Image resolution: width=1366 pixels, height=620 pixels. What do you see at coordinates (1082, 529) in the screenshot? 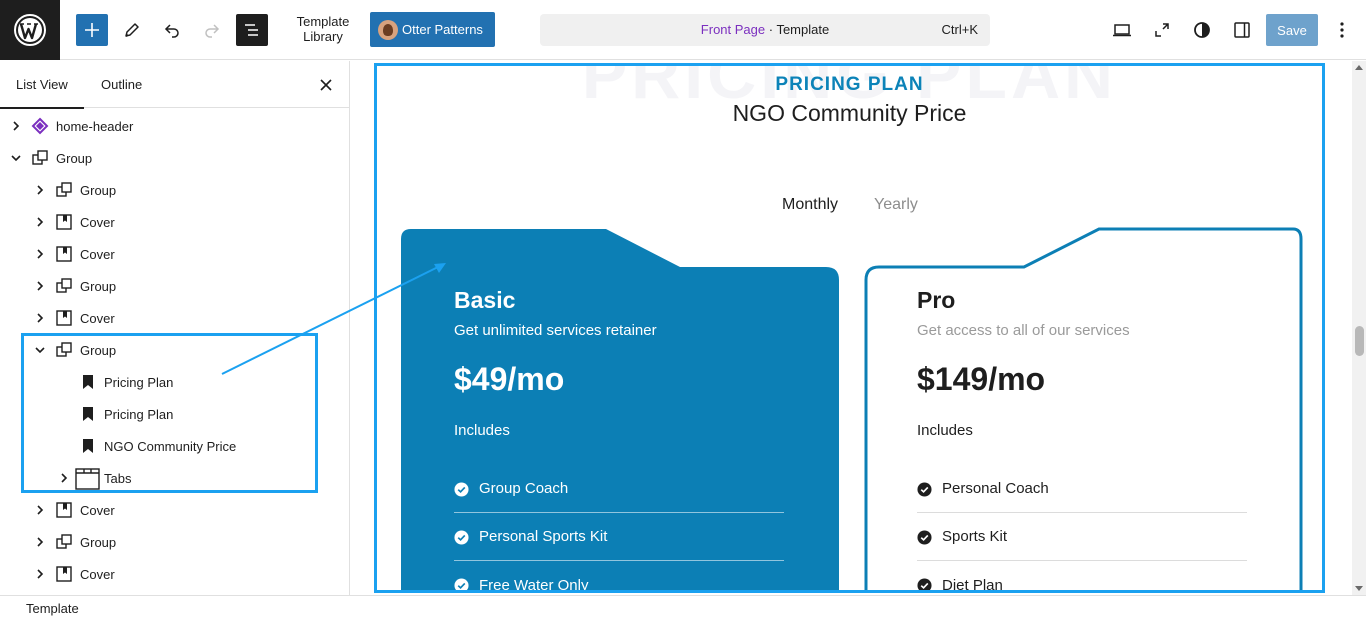
I see `feature-list: Personal Coach Sports Kit Diet Plan` at bounding box center [1082, 529].